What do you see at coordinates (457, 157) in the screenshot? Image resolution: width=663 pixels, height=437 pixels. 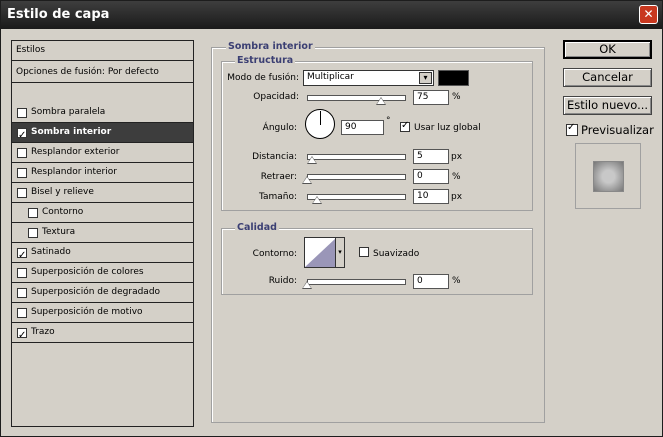 I see `distance-unit: px` at bounding box center [457, 157].